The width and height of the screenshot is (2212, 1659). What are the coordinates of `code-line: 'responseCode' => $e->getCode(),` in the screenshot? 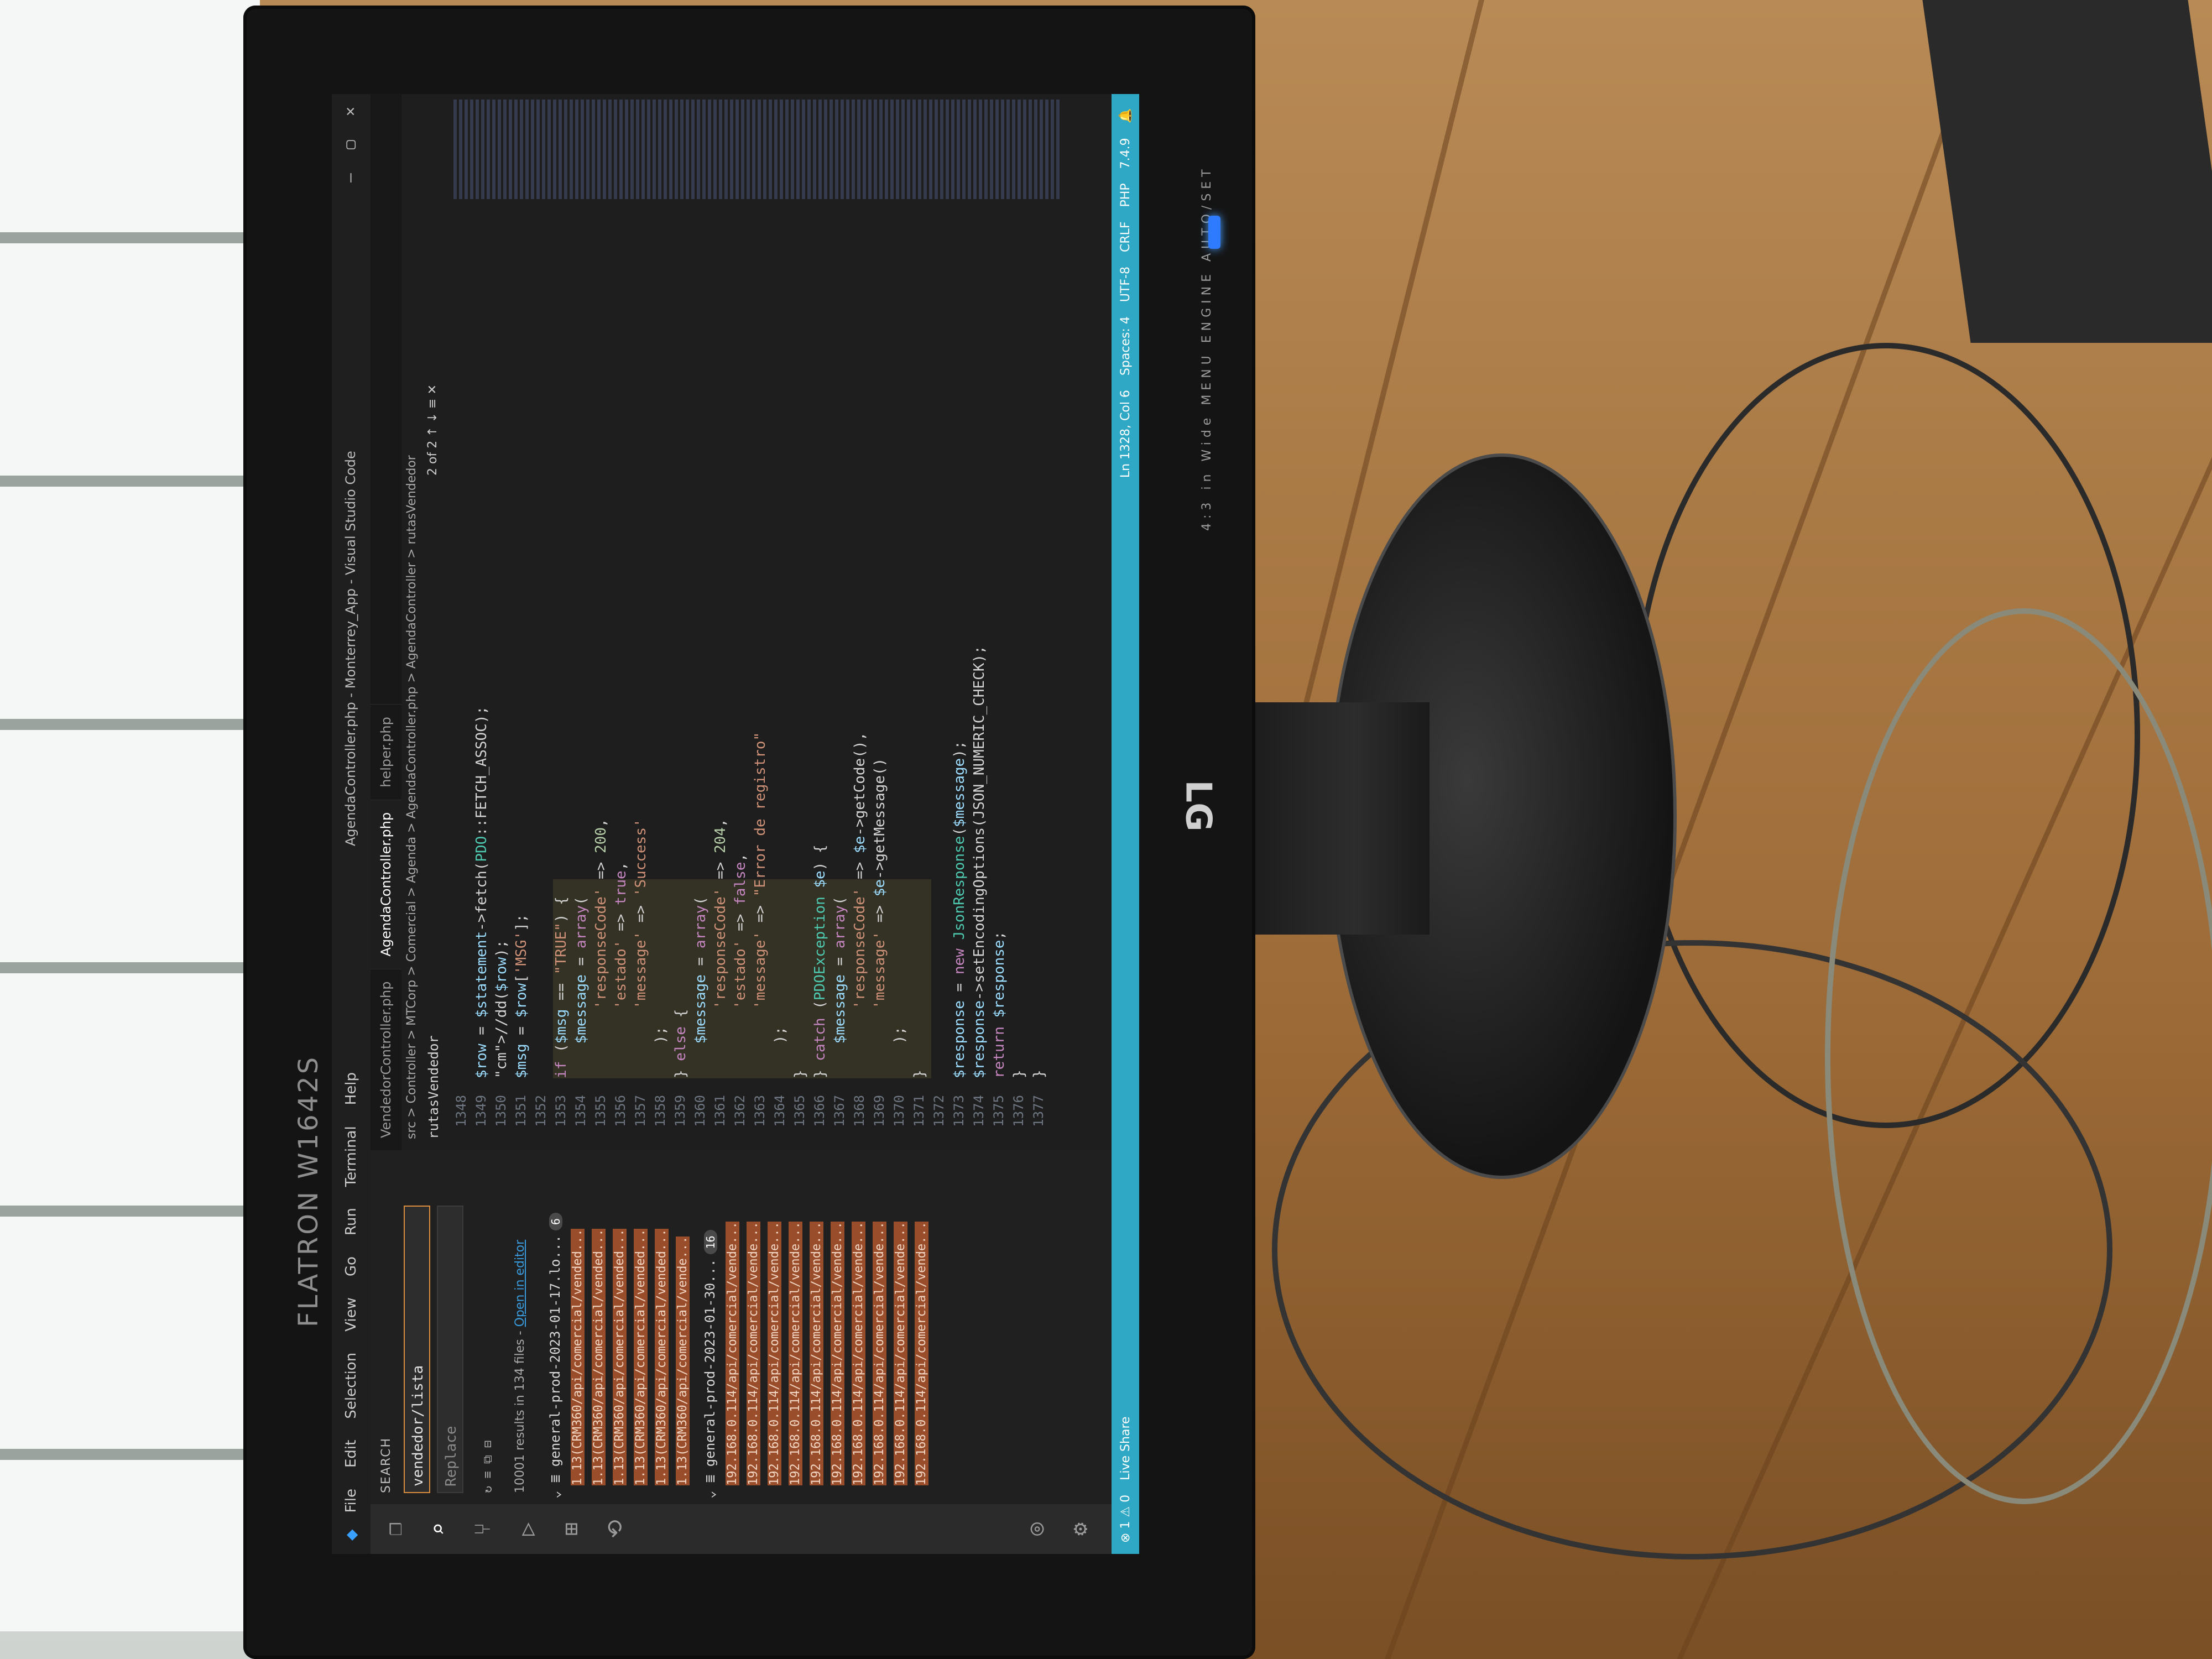 It's located at (860, 905).